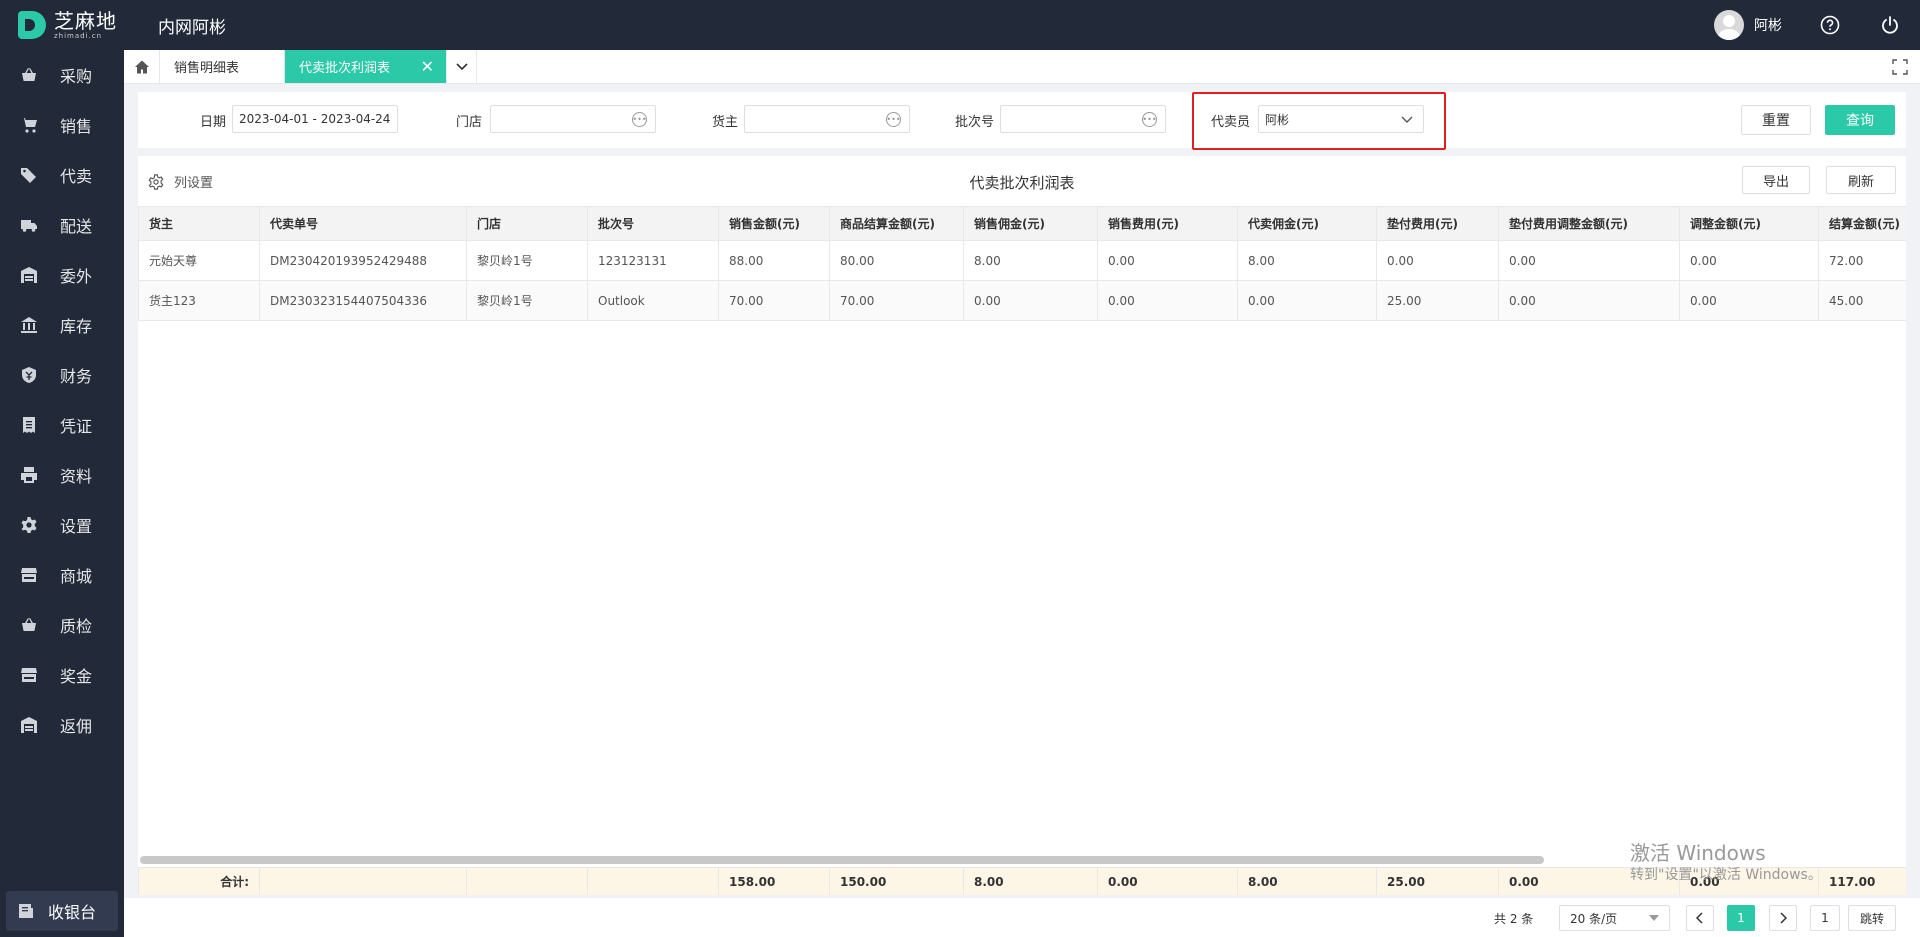 The height and width of the screenshot is (937, 1920). I want to click on cart-icon, so click(29, 125).